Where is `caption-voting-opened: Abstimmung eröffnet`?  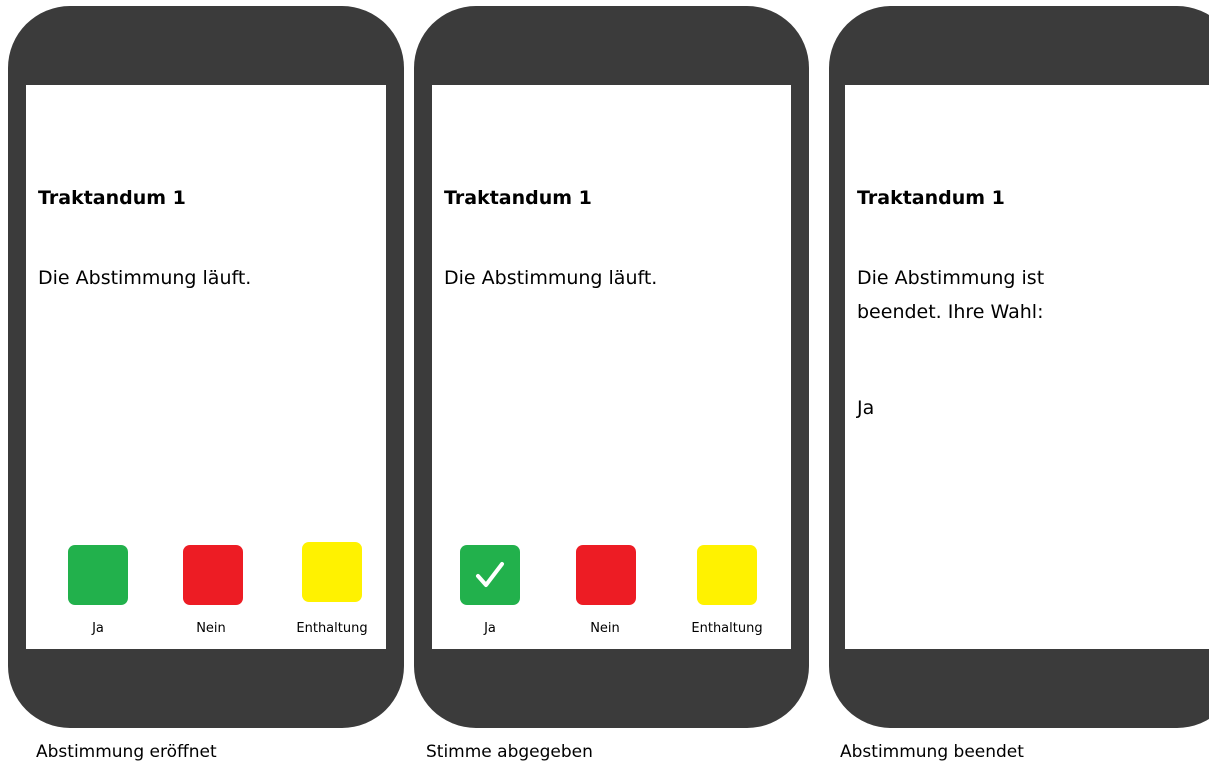 caption-voting-opened: Abstimmung eröffnet is located at coordinates (126, 752).